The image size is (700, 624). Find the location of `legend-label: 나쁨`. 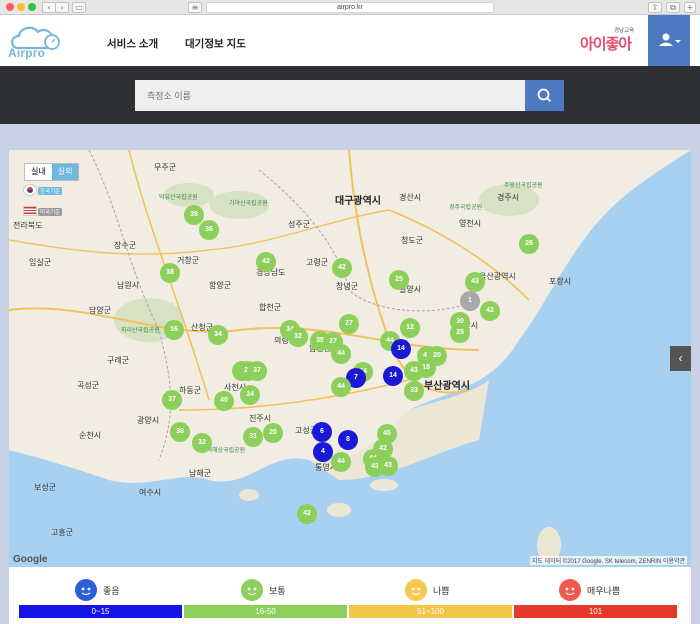

legend-label: 나쁨 is located at coordinates (441, 591).